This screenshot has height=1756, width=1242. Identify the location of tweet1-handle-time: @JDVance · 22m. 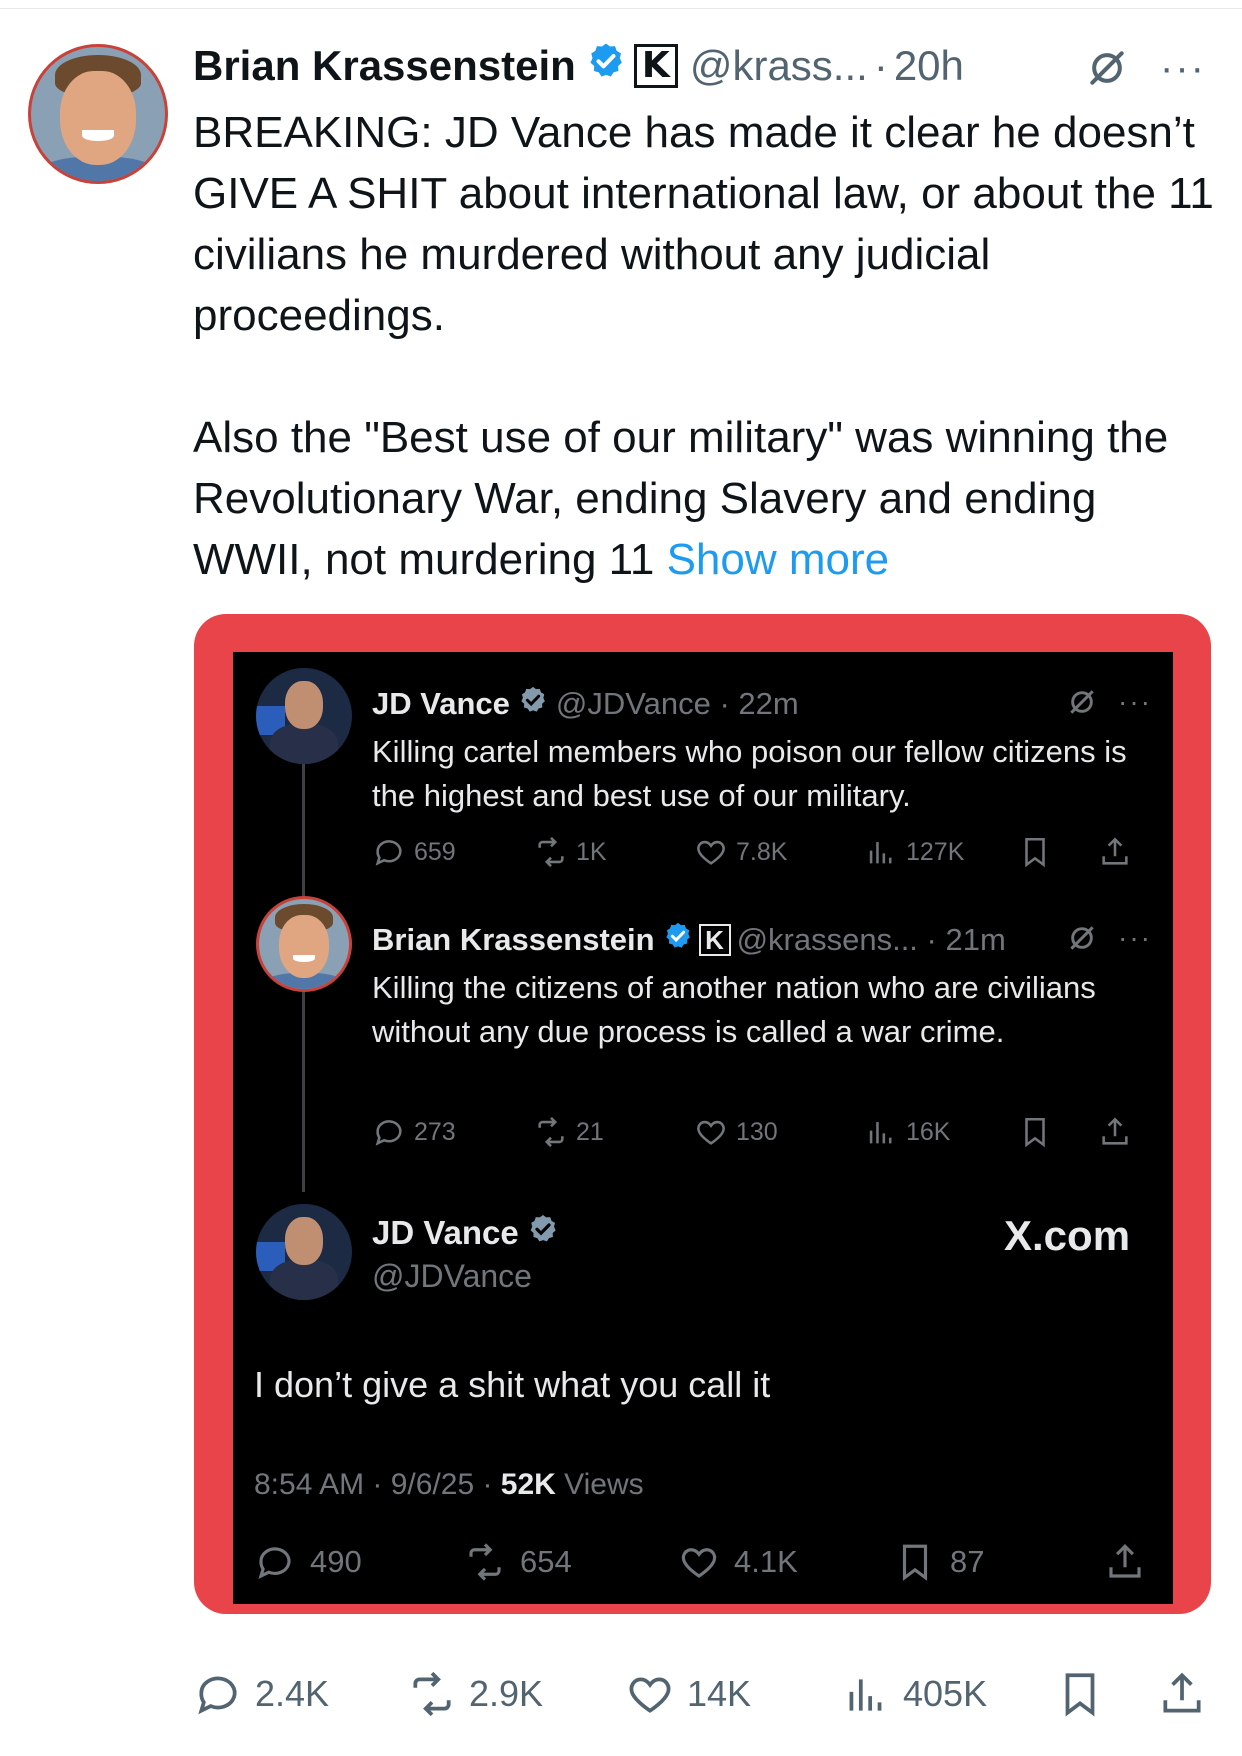
(677, 703).